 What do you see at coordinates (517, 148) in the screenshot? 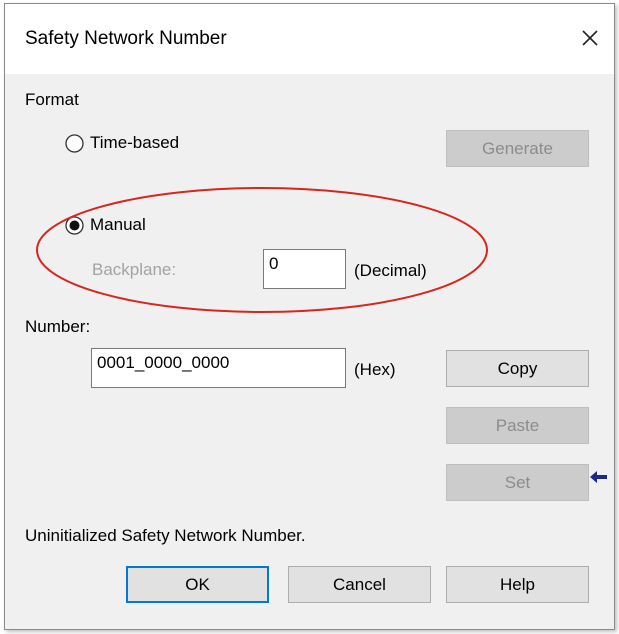
I see `generate-button: Generate` at bounding box center [517, 148].